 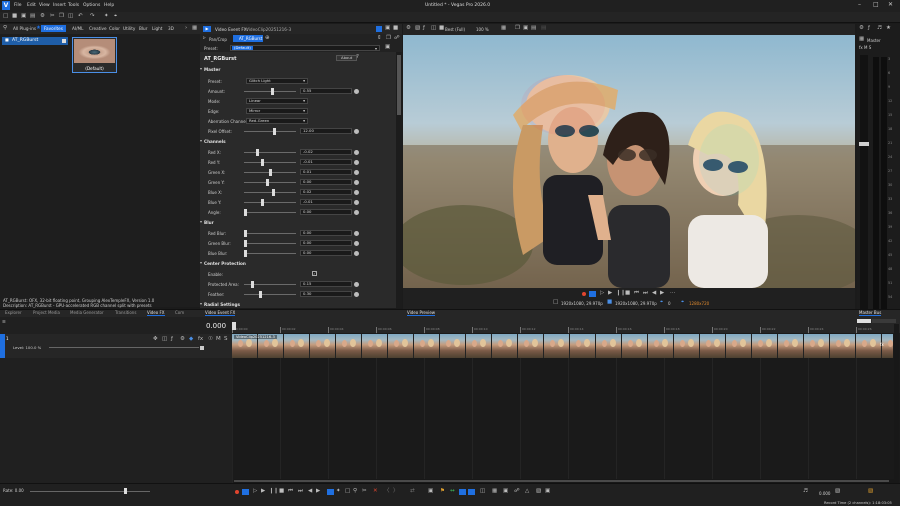 I want to click on split-view-icon: ◫, so click(x=433, y=28).